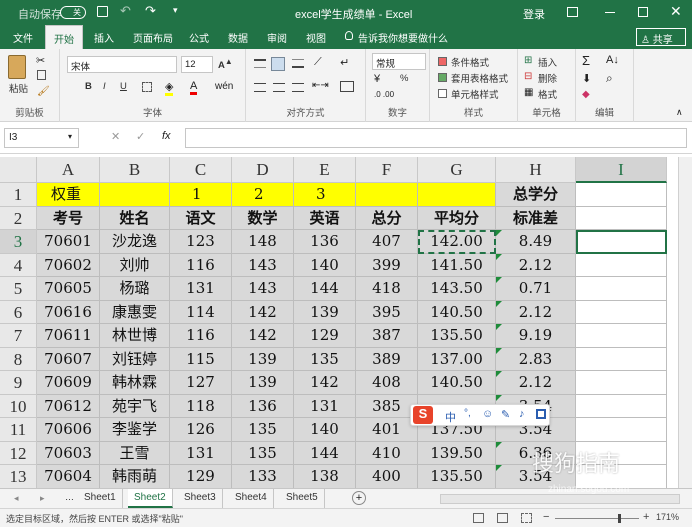 The width and height of the screenshot is (692, 527). Describe the element at coordinates (667, 517) in the screenshot. I see `zoom-level: 171%` at that location.